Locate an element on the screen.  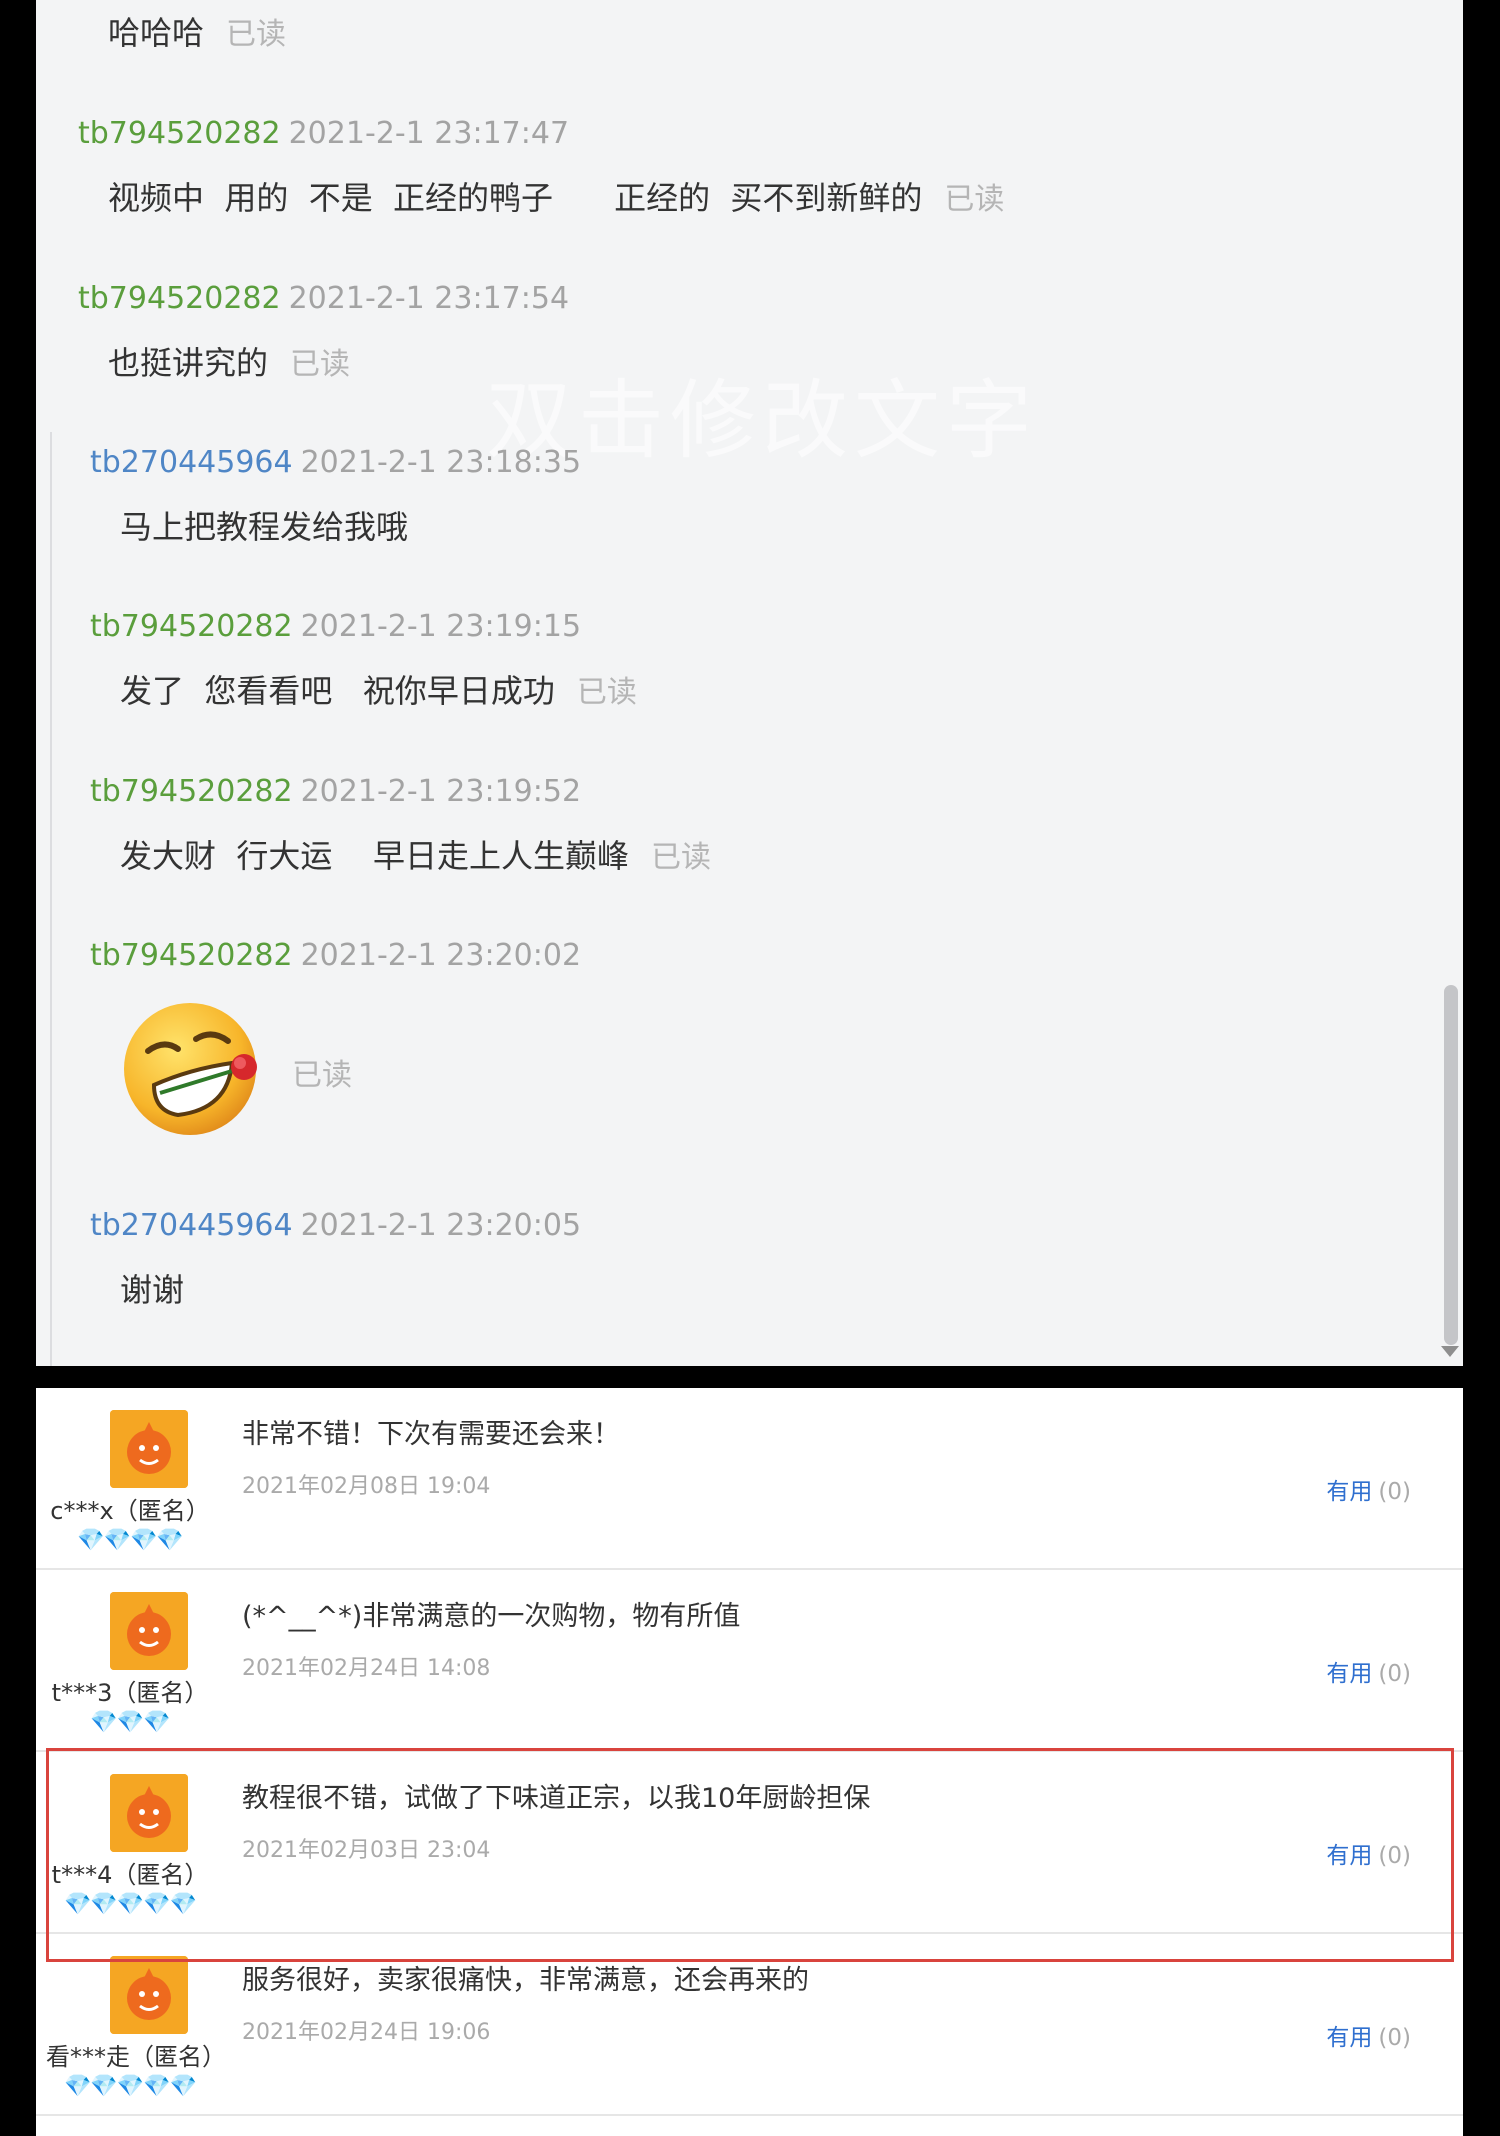
message-time: 2021-2-1 23:19:15 is located at coordinates (441, 626).